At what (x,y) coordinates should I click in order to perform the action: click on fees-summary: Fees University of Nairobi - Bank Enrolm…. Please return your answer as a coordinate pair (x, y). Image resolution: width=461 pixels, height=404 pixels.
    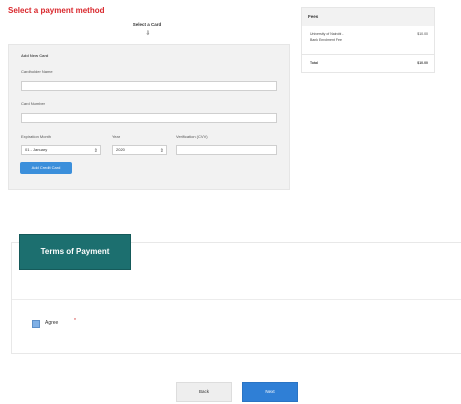
    Looking at the image, I should click on (368, 40).